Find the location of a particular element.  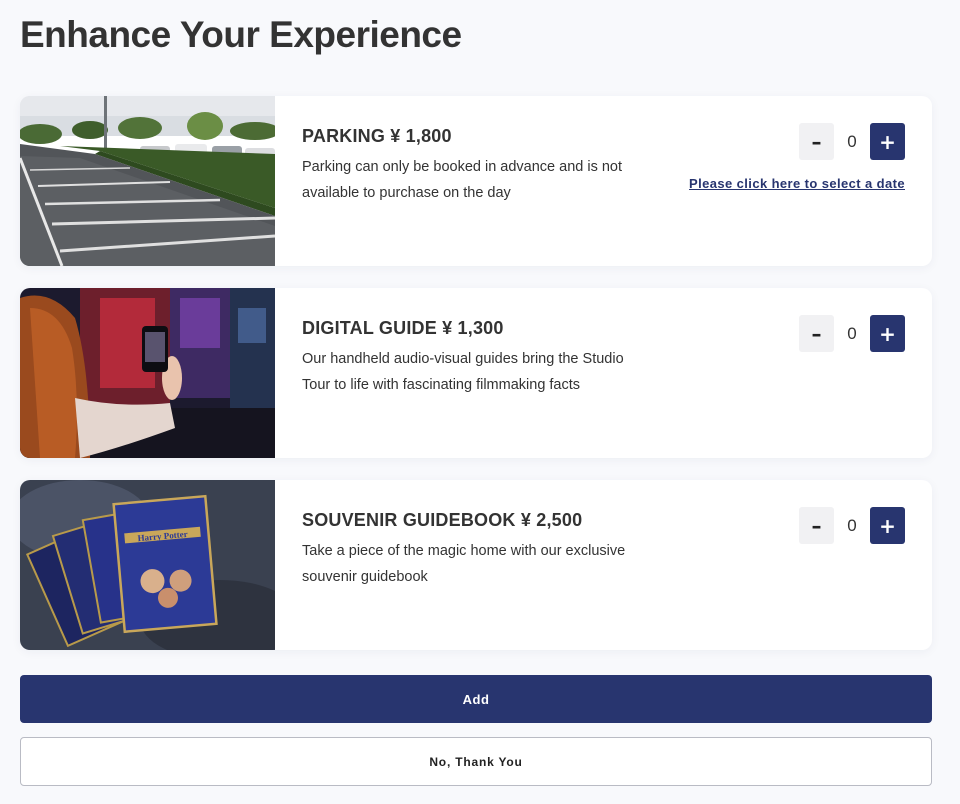

item-title: DIGITAL GUIDE ¥ 1,300 is located at coordinates (403, 328).